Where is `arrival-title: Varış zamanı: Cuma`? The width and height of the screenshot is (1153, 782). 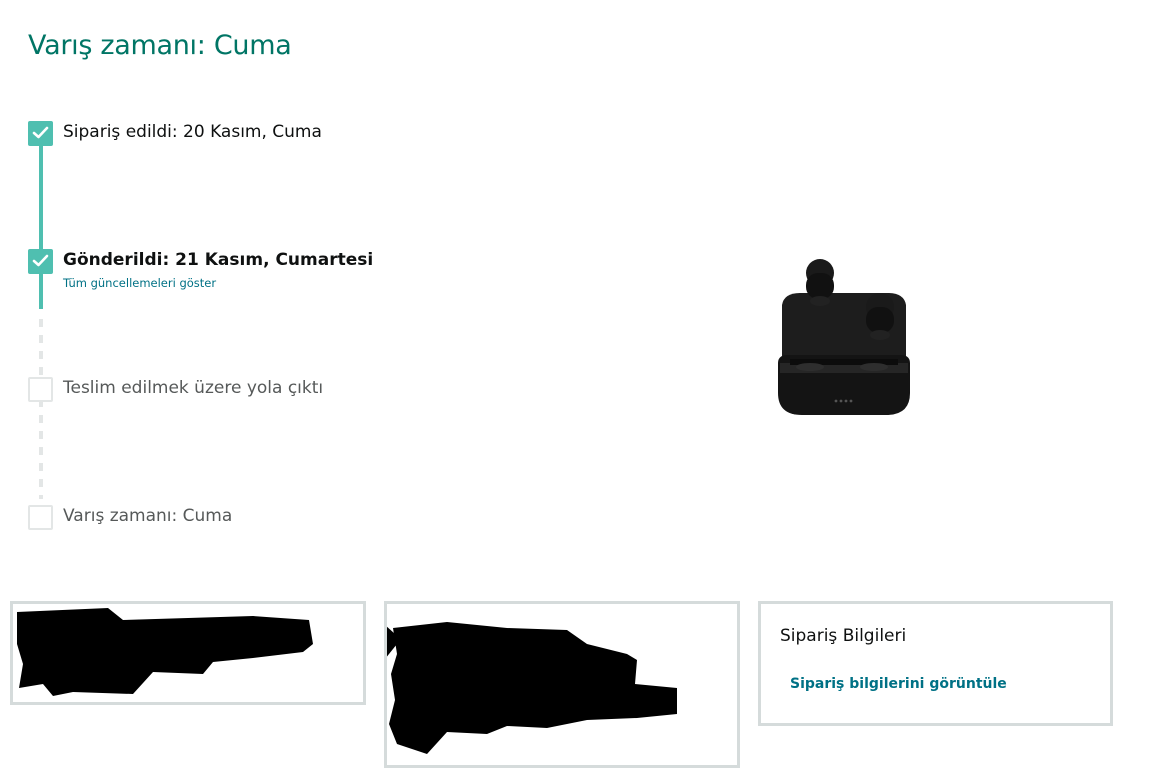 arrival-title: Varış zamanı: Cuma is located at coordinates (160, 45).